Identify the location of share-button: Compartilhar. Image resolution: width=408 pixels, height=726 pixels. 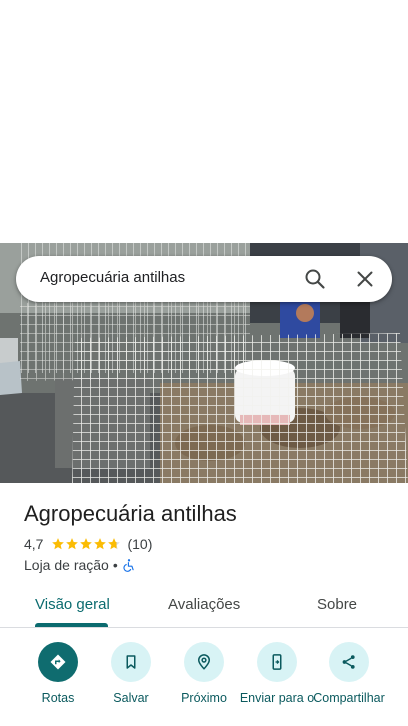
(349, 673).